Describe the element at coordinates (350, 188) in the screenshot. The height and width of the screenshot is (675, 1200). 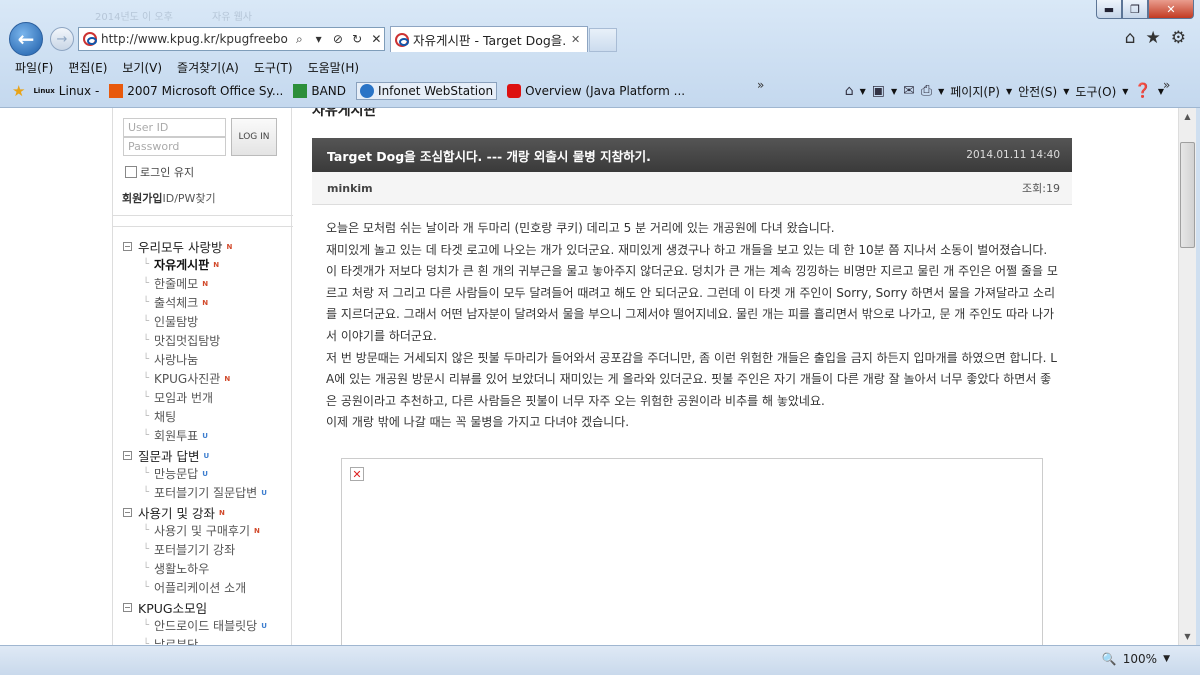
I see `post-author: minkim` at that location.